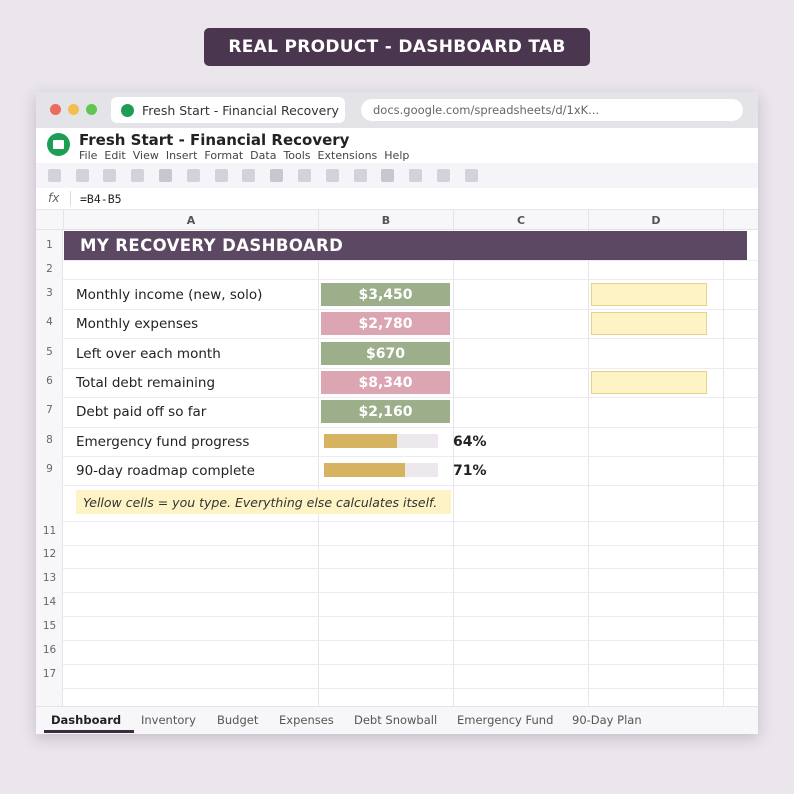 The height and width of the screenshot is (794, 794). Describe the element at coordinates (182, 155) in the screenshot. I see `menu-insert: Insert` at that location.